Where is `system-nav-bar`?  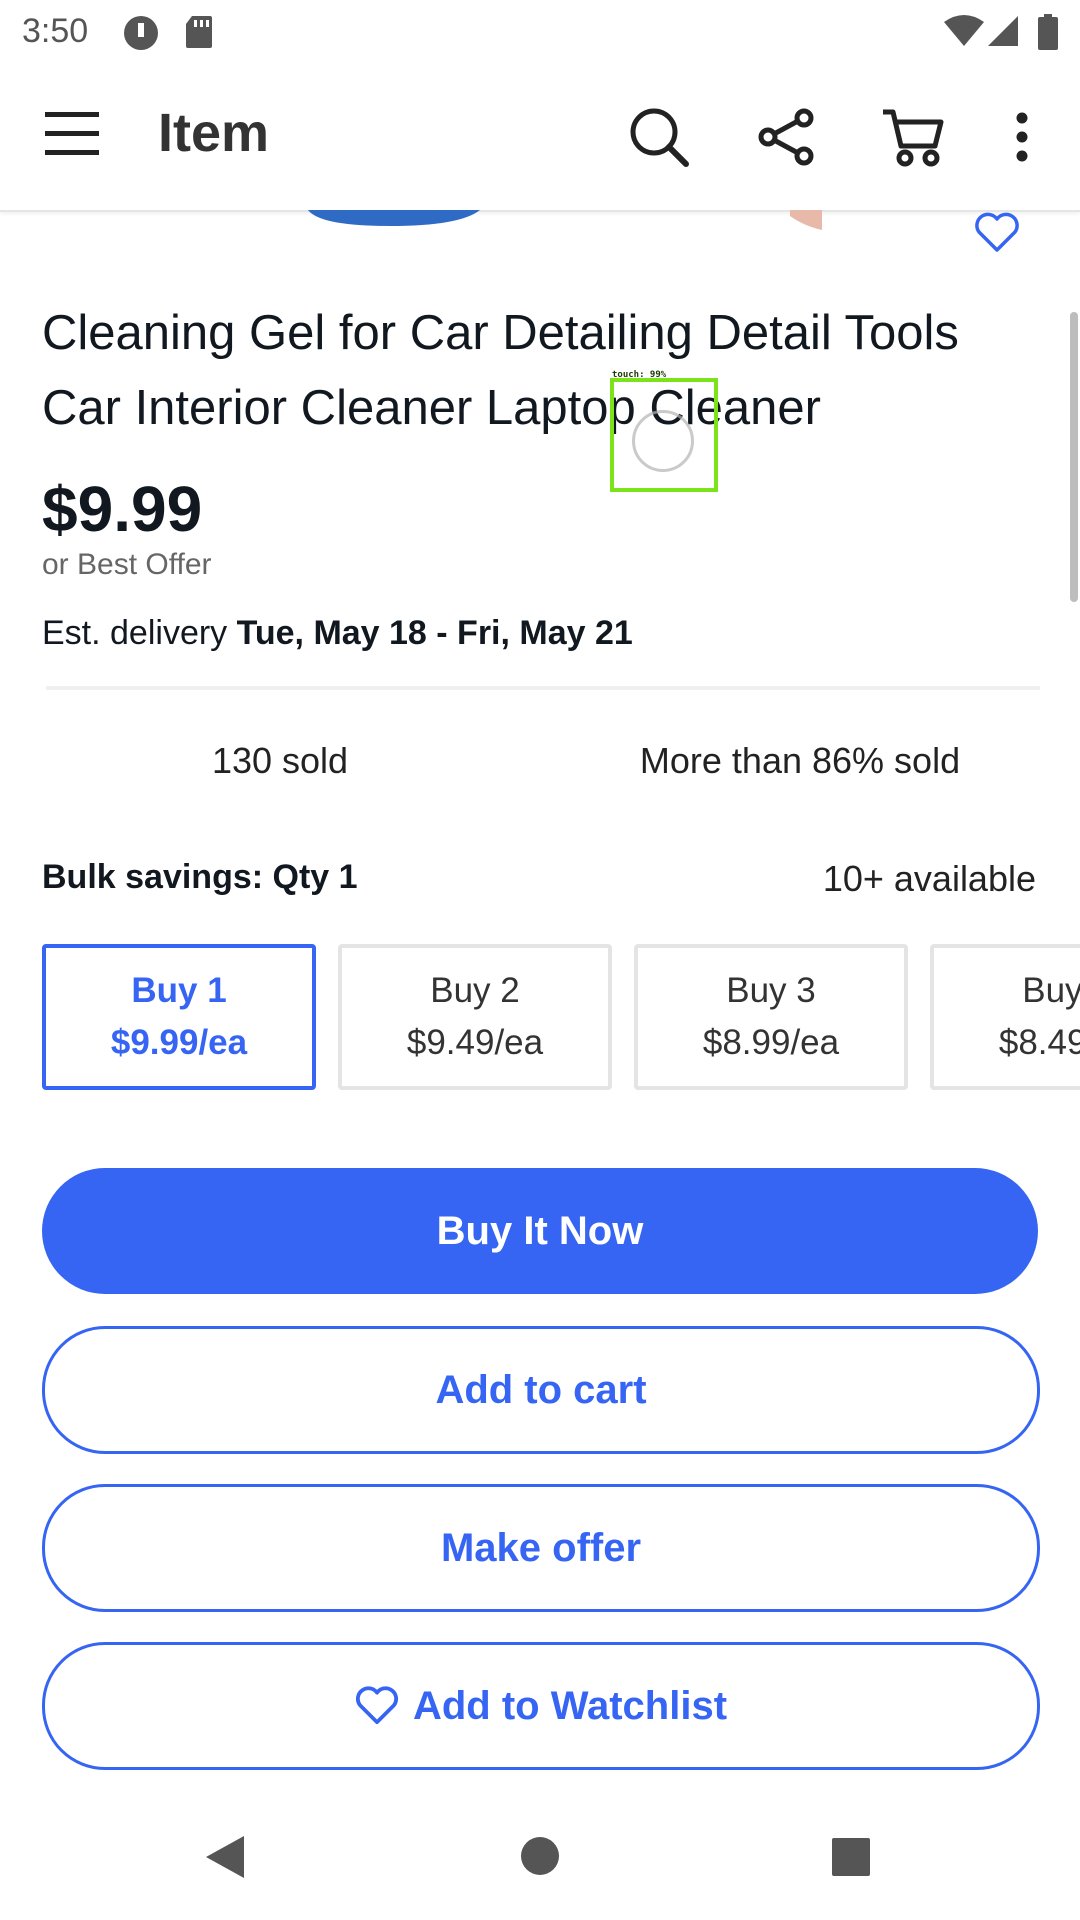 system-nav-bar is located at coordinates (540, 1855).